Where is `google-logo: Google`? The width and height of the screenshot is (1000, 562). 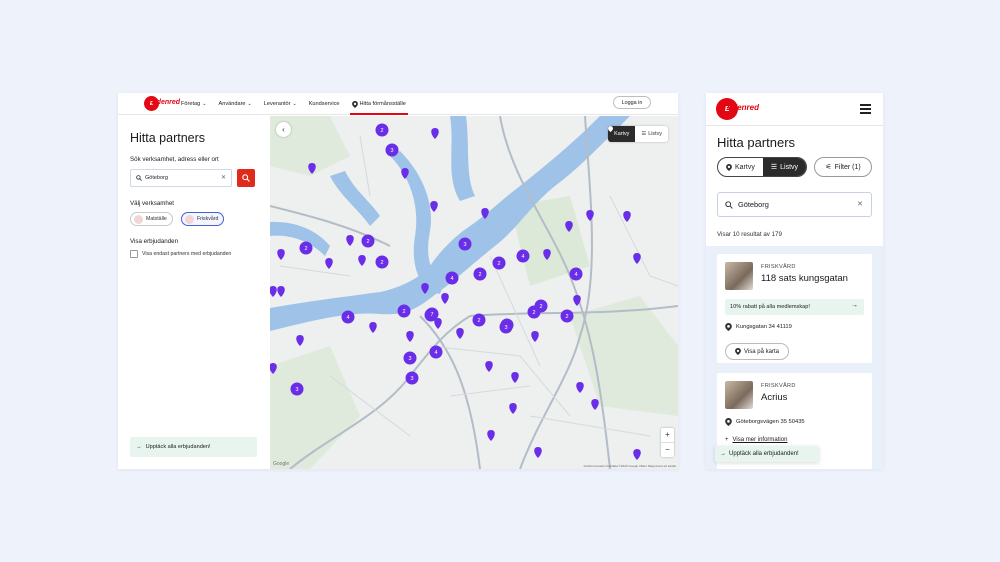
google-logo: Google is located at coordinates (281, 464).